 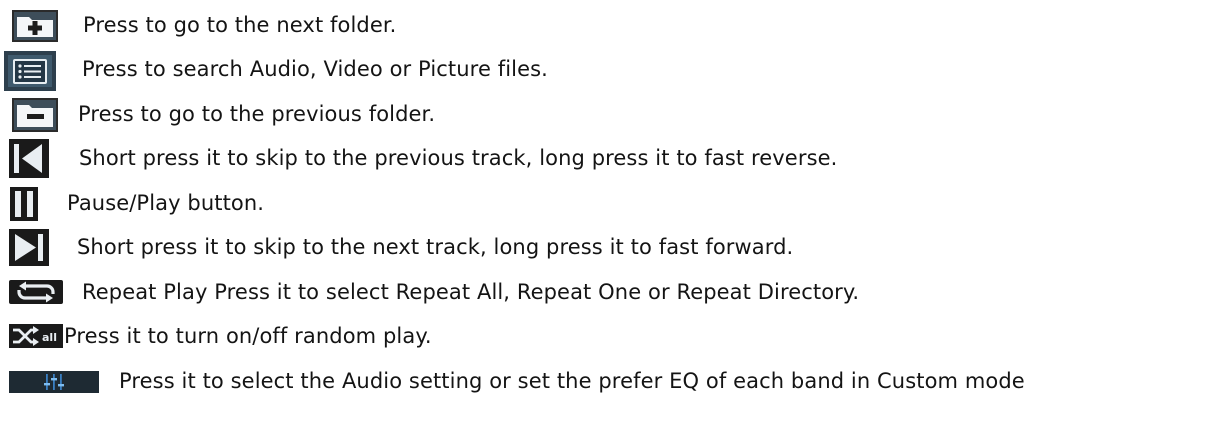 I want to click on equalizer-icon, so click(x=54, y=382).